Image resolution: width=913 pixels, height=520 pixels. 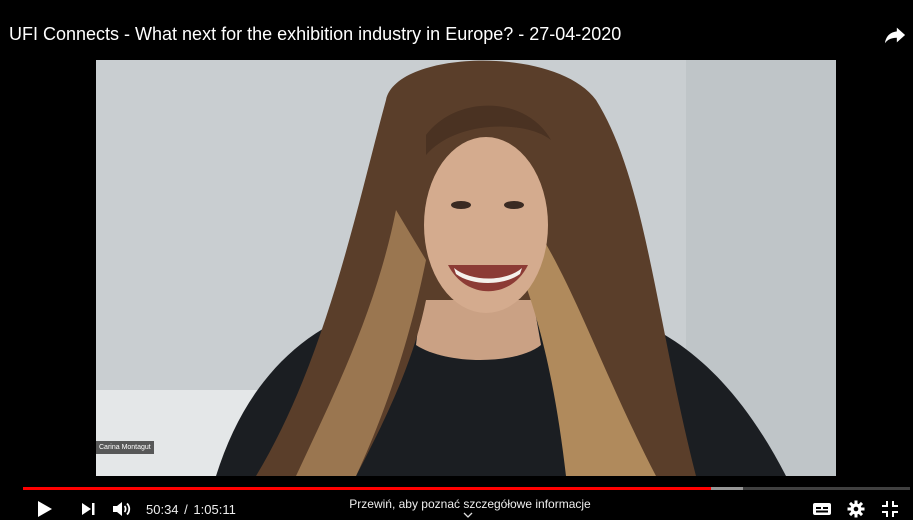 I want to click on exit-fullscreen-icon, so click(x=890, y=509).